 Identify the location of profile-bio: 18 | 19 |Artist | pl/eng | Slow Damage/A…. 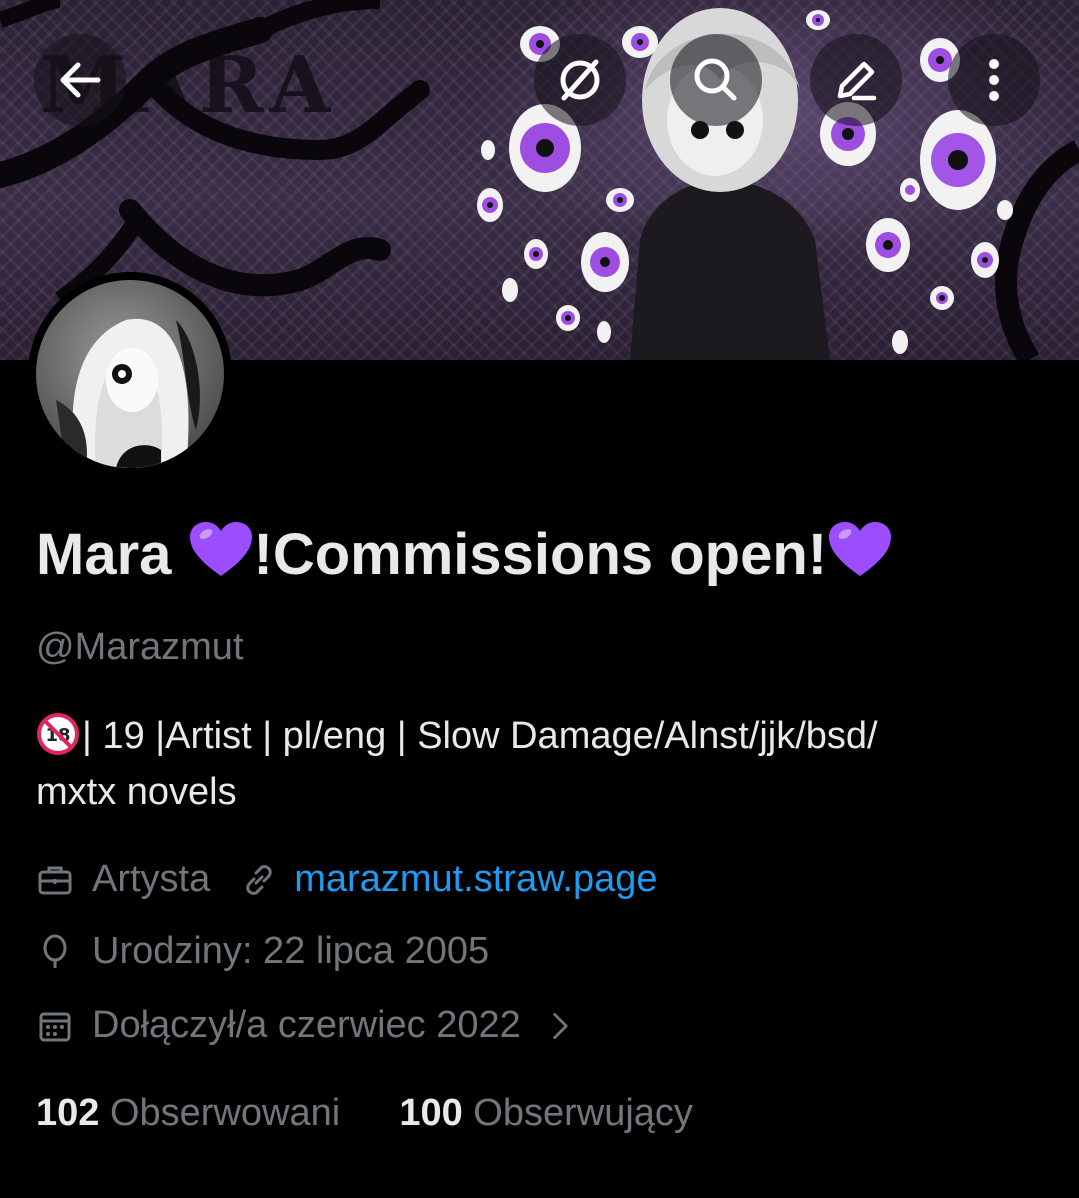
(536, 764).